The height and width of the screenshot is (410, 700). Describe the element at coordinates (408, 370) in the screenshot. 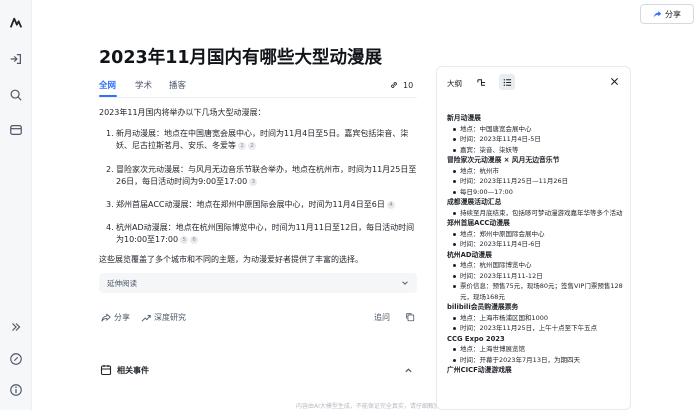

I see `chevron-up-icon` at that location.